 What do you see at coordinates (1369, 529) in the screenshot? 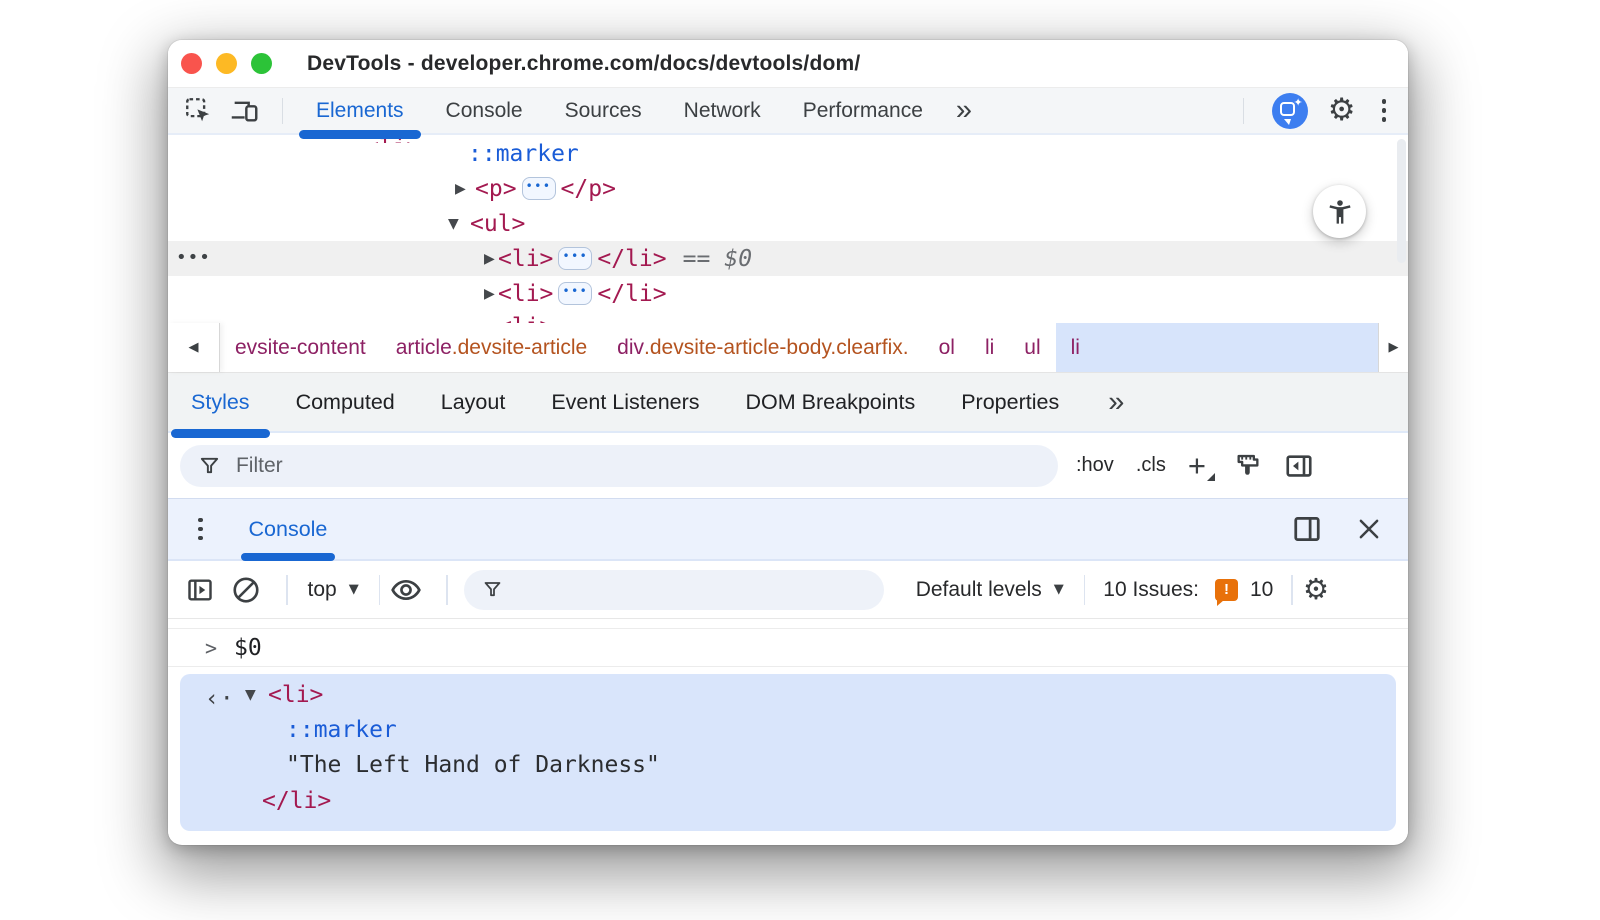
I see `close-drawer-icon` at bounding box center [1369, 529].